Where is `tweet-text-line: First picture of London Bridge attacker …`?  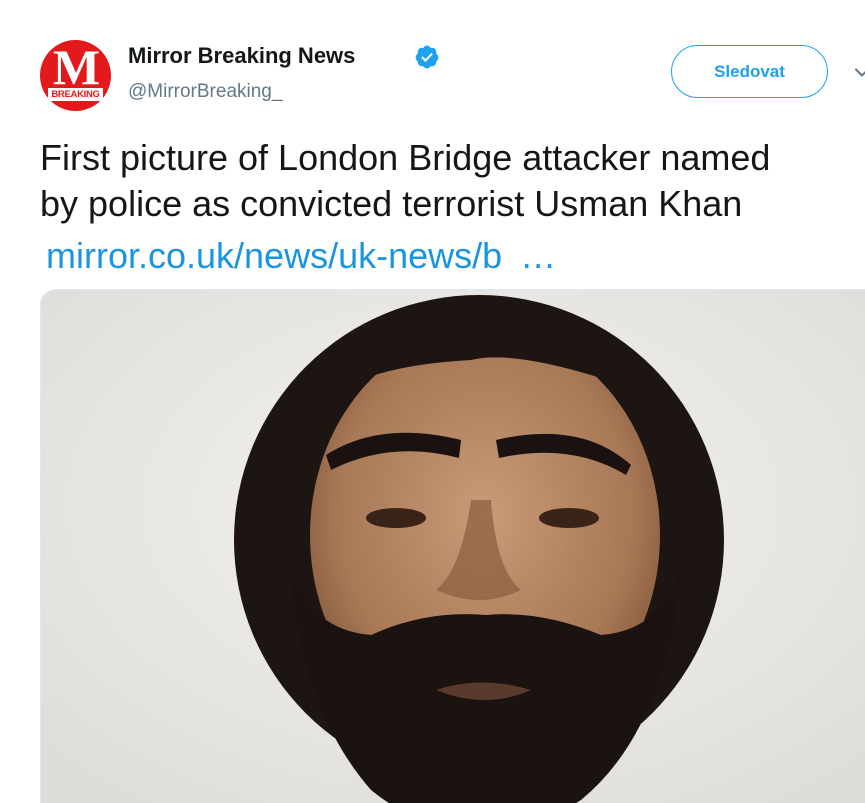
tweet-text-line: First picture of London Bridge attacker … is located at coordinates (405, 157).